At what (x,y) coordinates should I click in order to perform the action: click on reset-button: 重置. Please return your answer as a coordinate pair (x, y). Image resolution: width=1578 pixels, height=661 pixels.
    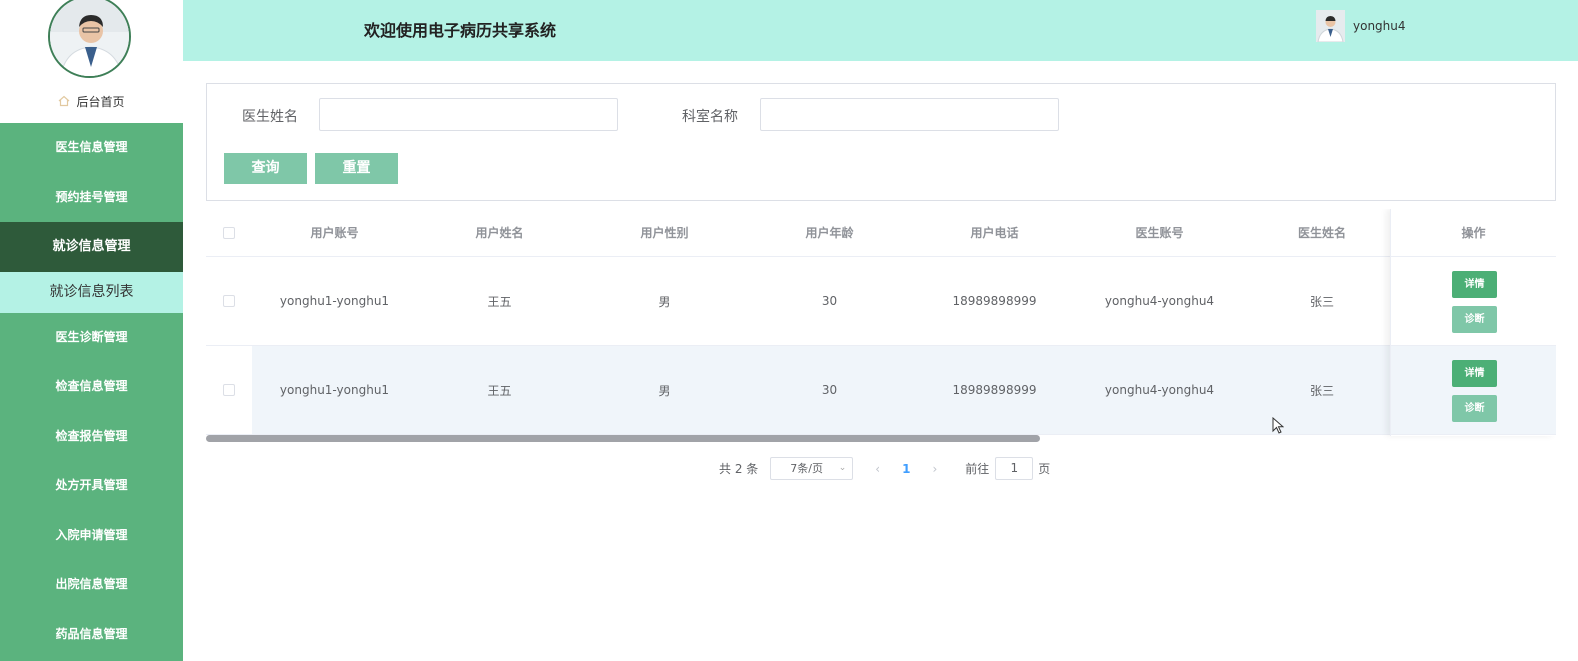
    Looking at the image, I should click on (356, 168).